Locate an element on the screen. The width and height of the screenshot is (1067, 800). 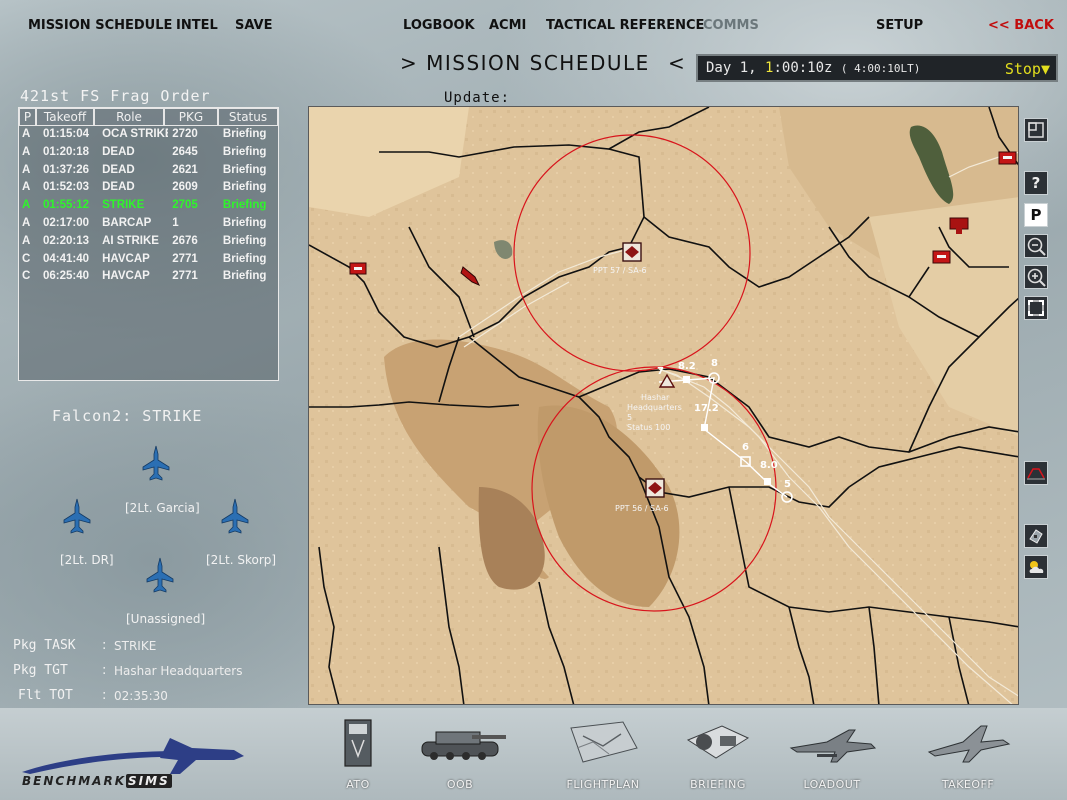
map-elevation-button is located at coordinates (1036, 473).